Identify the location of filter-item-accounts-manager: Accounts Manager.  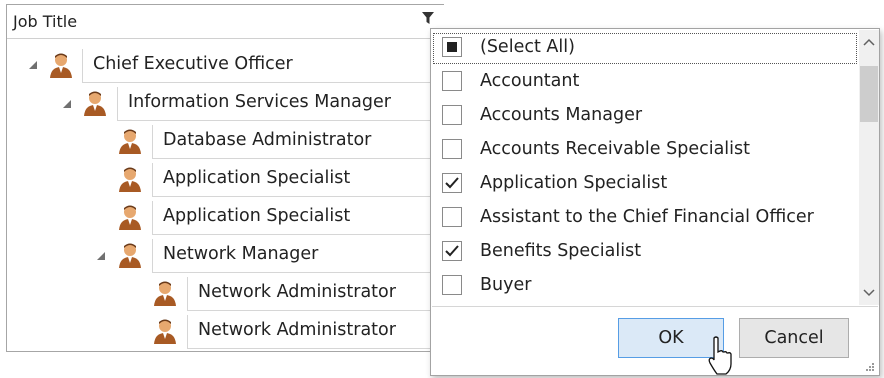
(645, 116).